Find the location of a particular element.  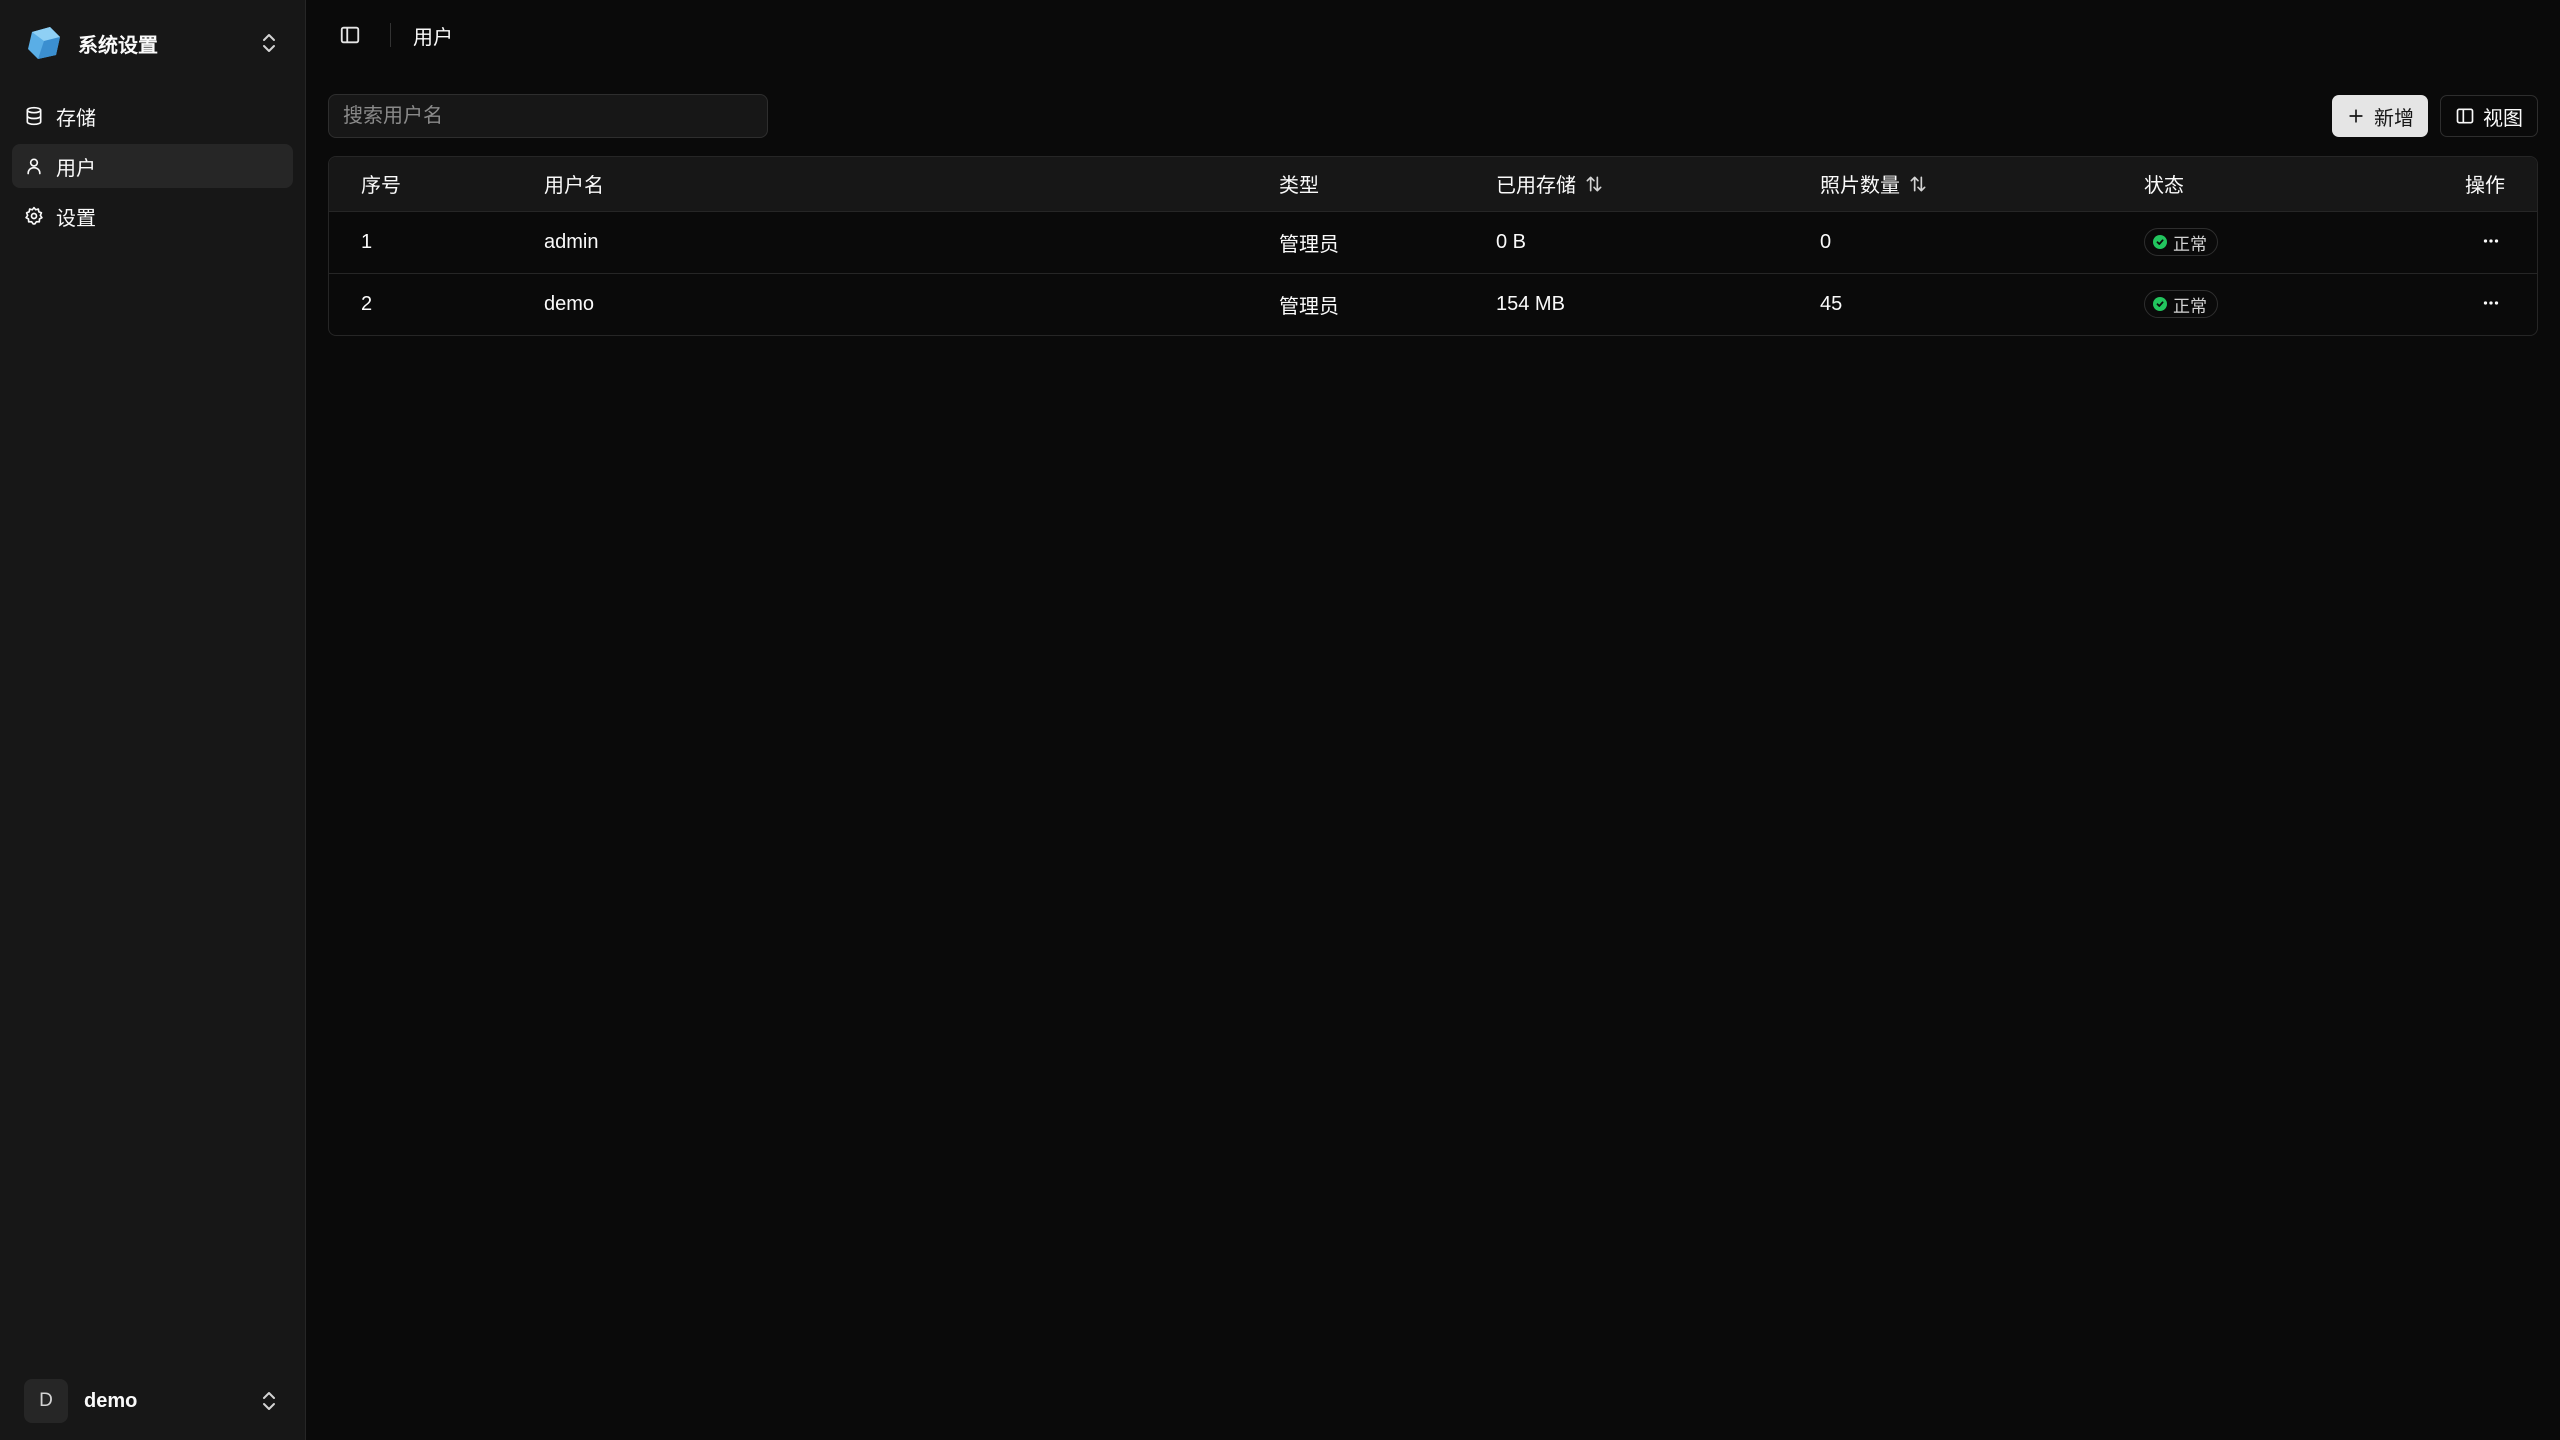

column-header-status: 状态 is located at coordinates (2164, 186).